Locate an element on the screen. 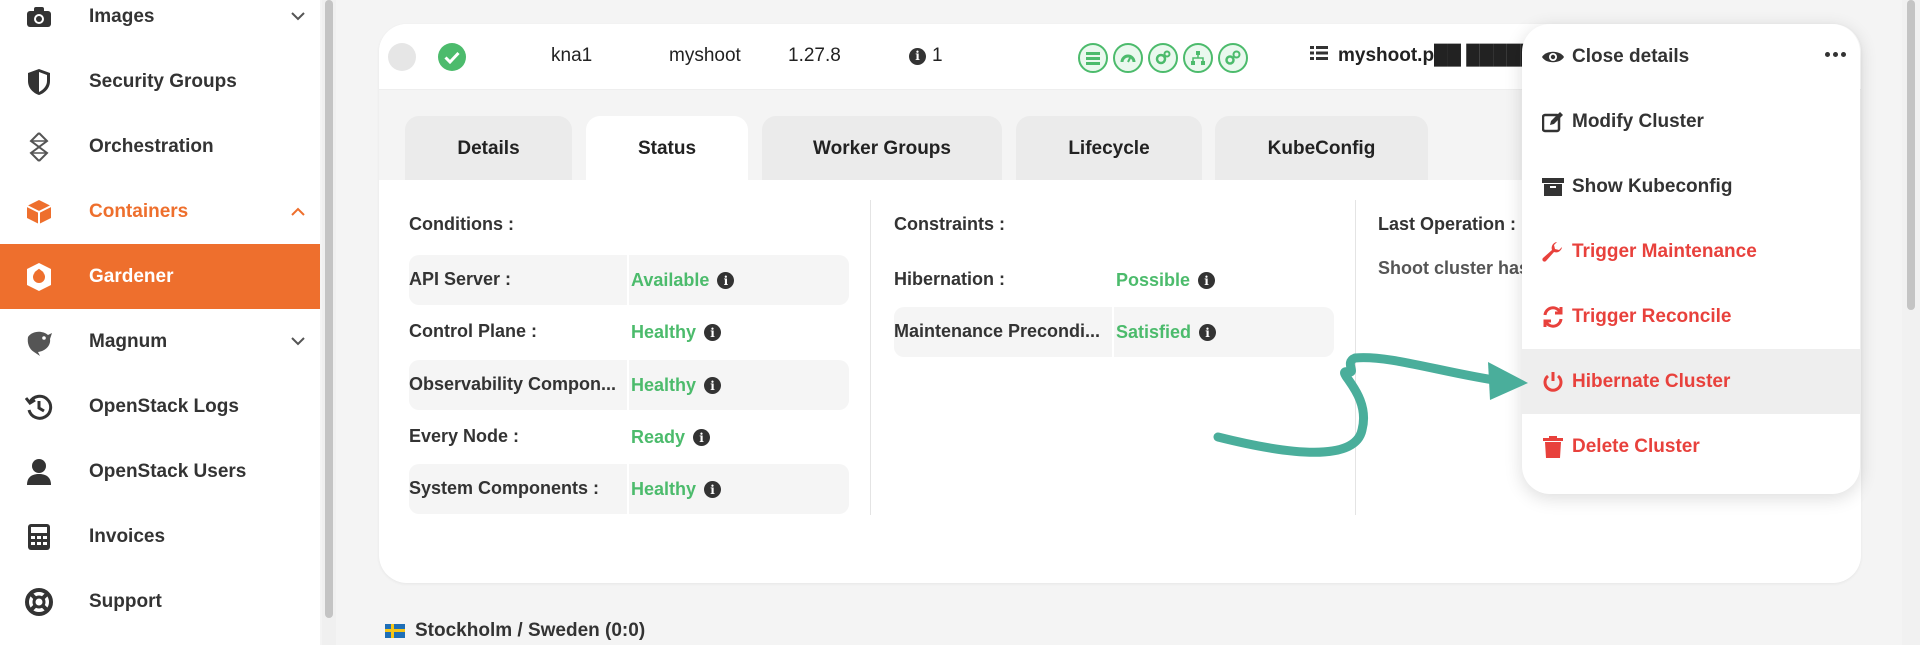 The image size is (1920, 645). cluster-name: myshoot is located at coordinates (705, 55).